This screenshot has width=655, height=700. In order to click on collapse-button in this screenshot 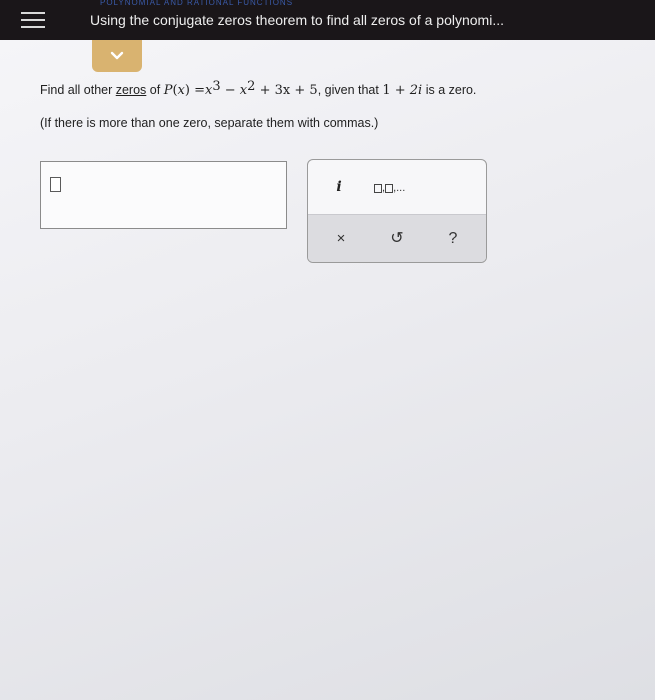, I will do `click(117, 56)`.